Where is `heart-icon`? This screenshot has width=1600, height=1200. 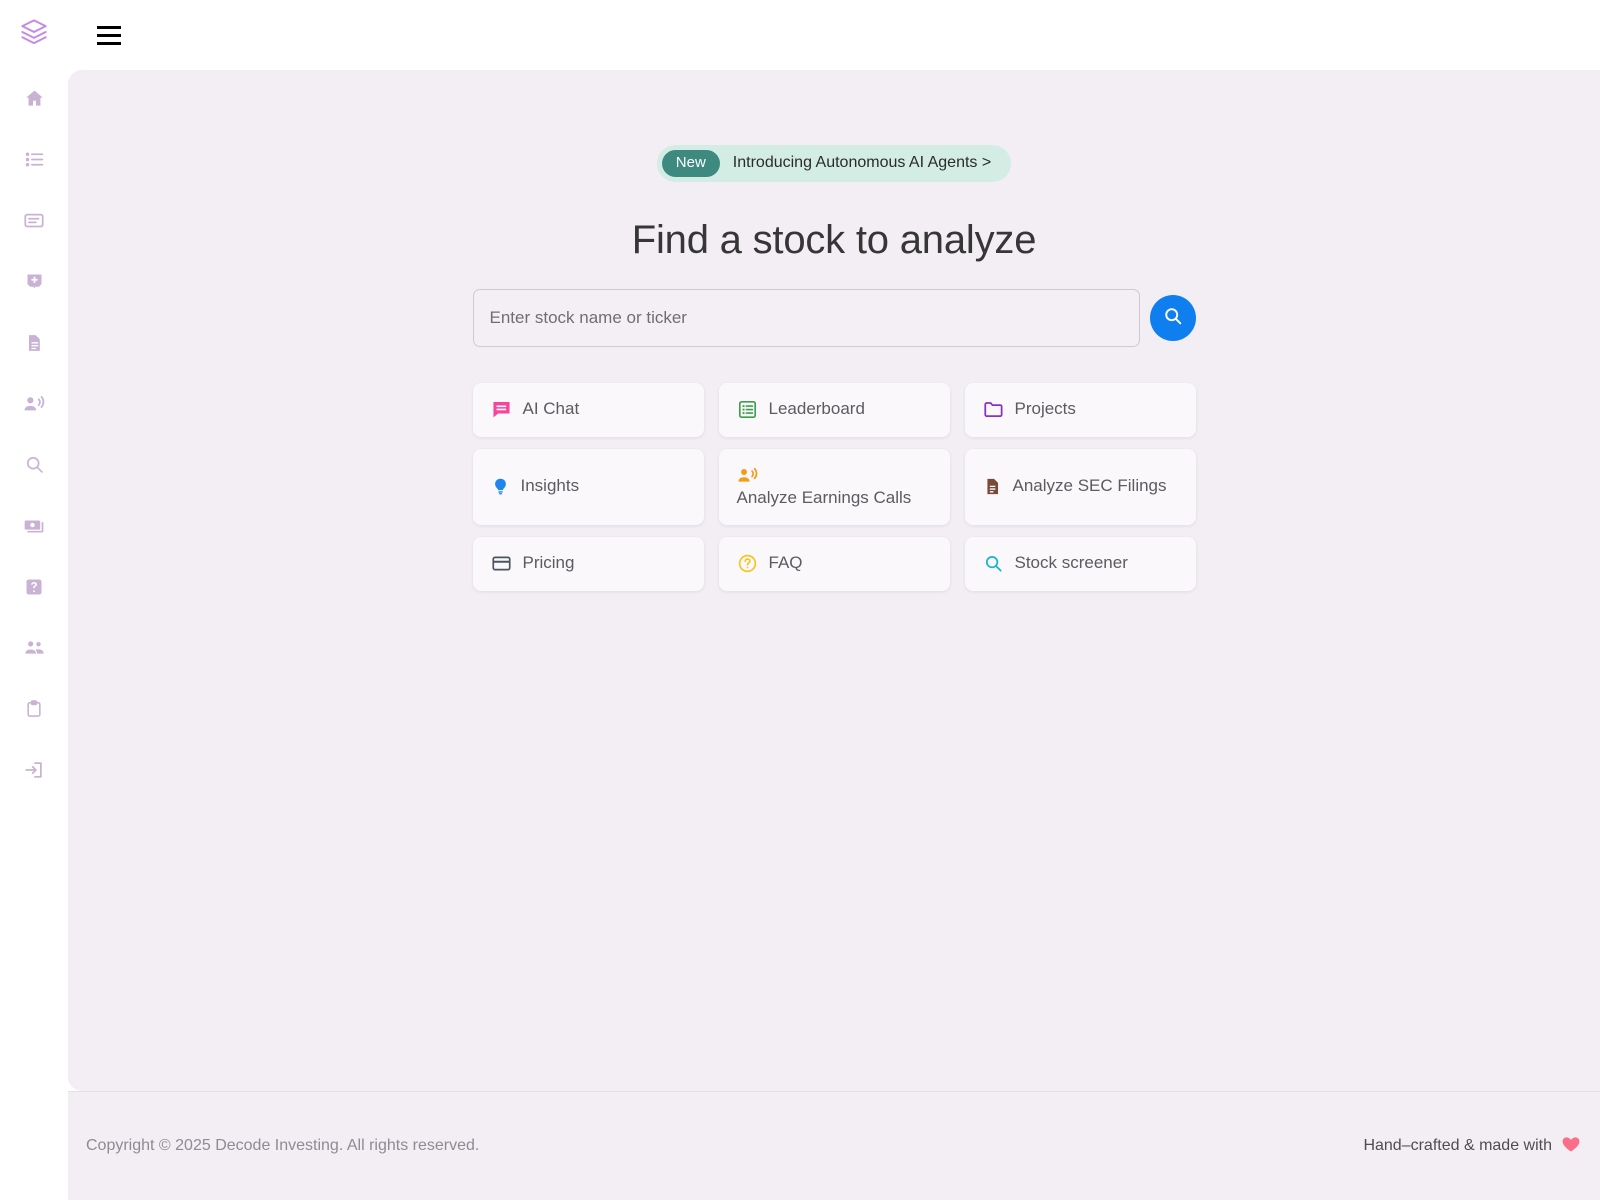 heart-icon is located at coordinates (1571, 1146).